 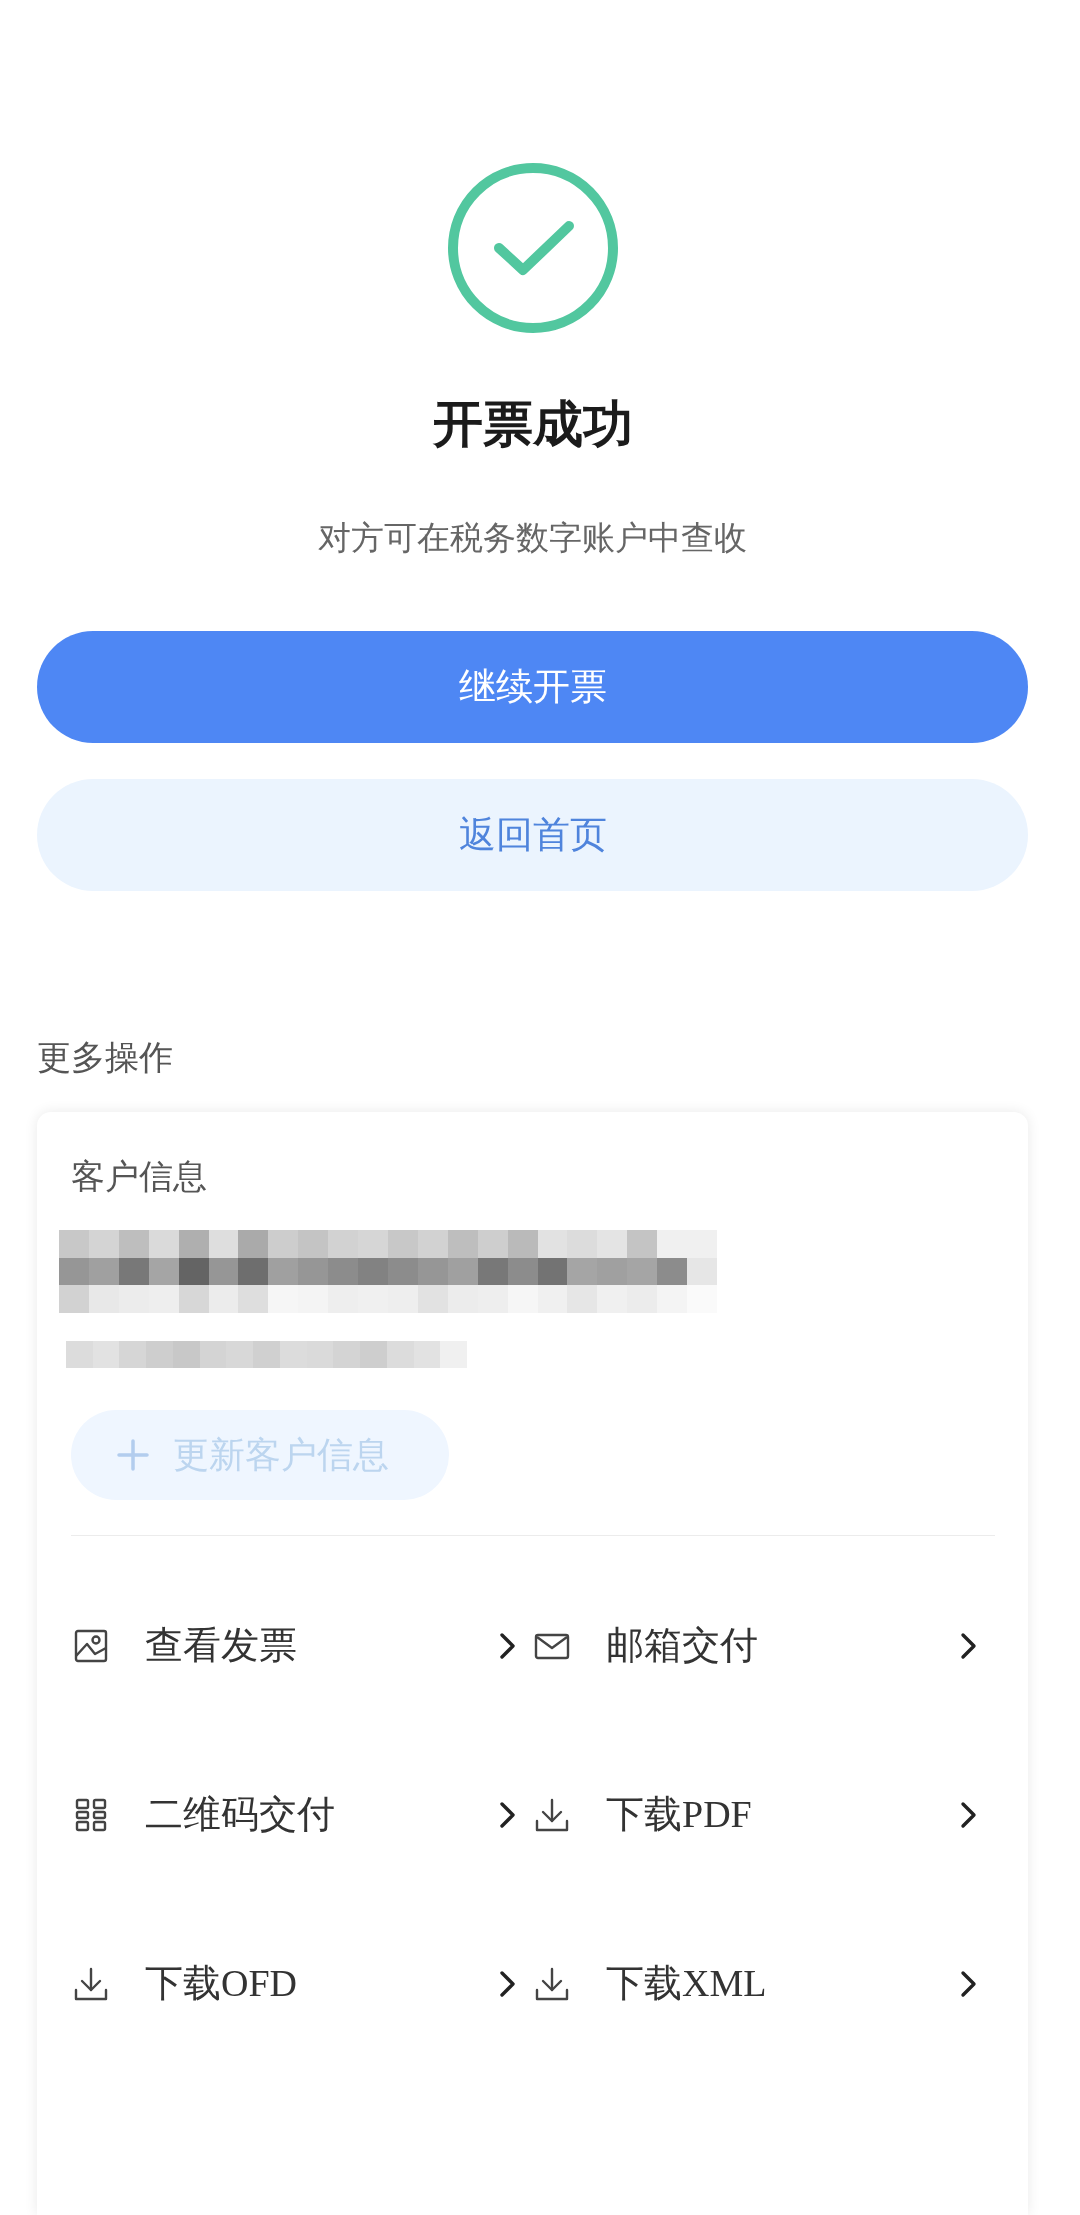 I want to click on plus-icon, so click(x=133, y=1455).